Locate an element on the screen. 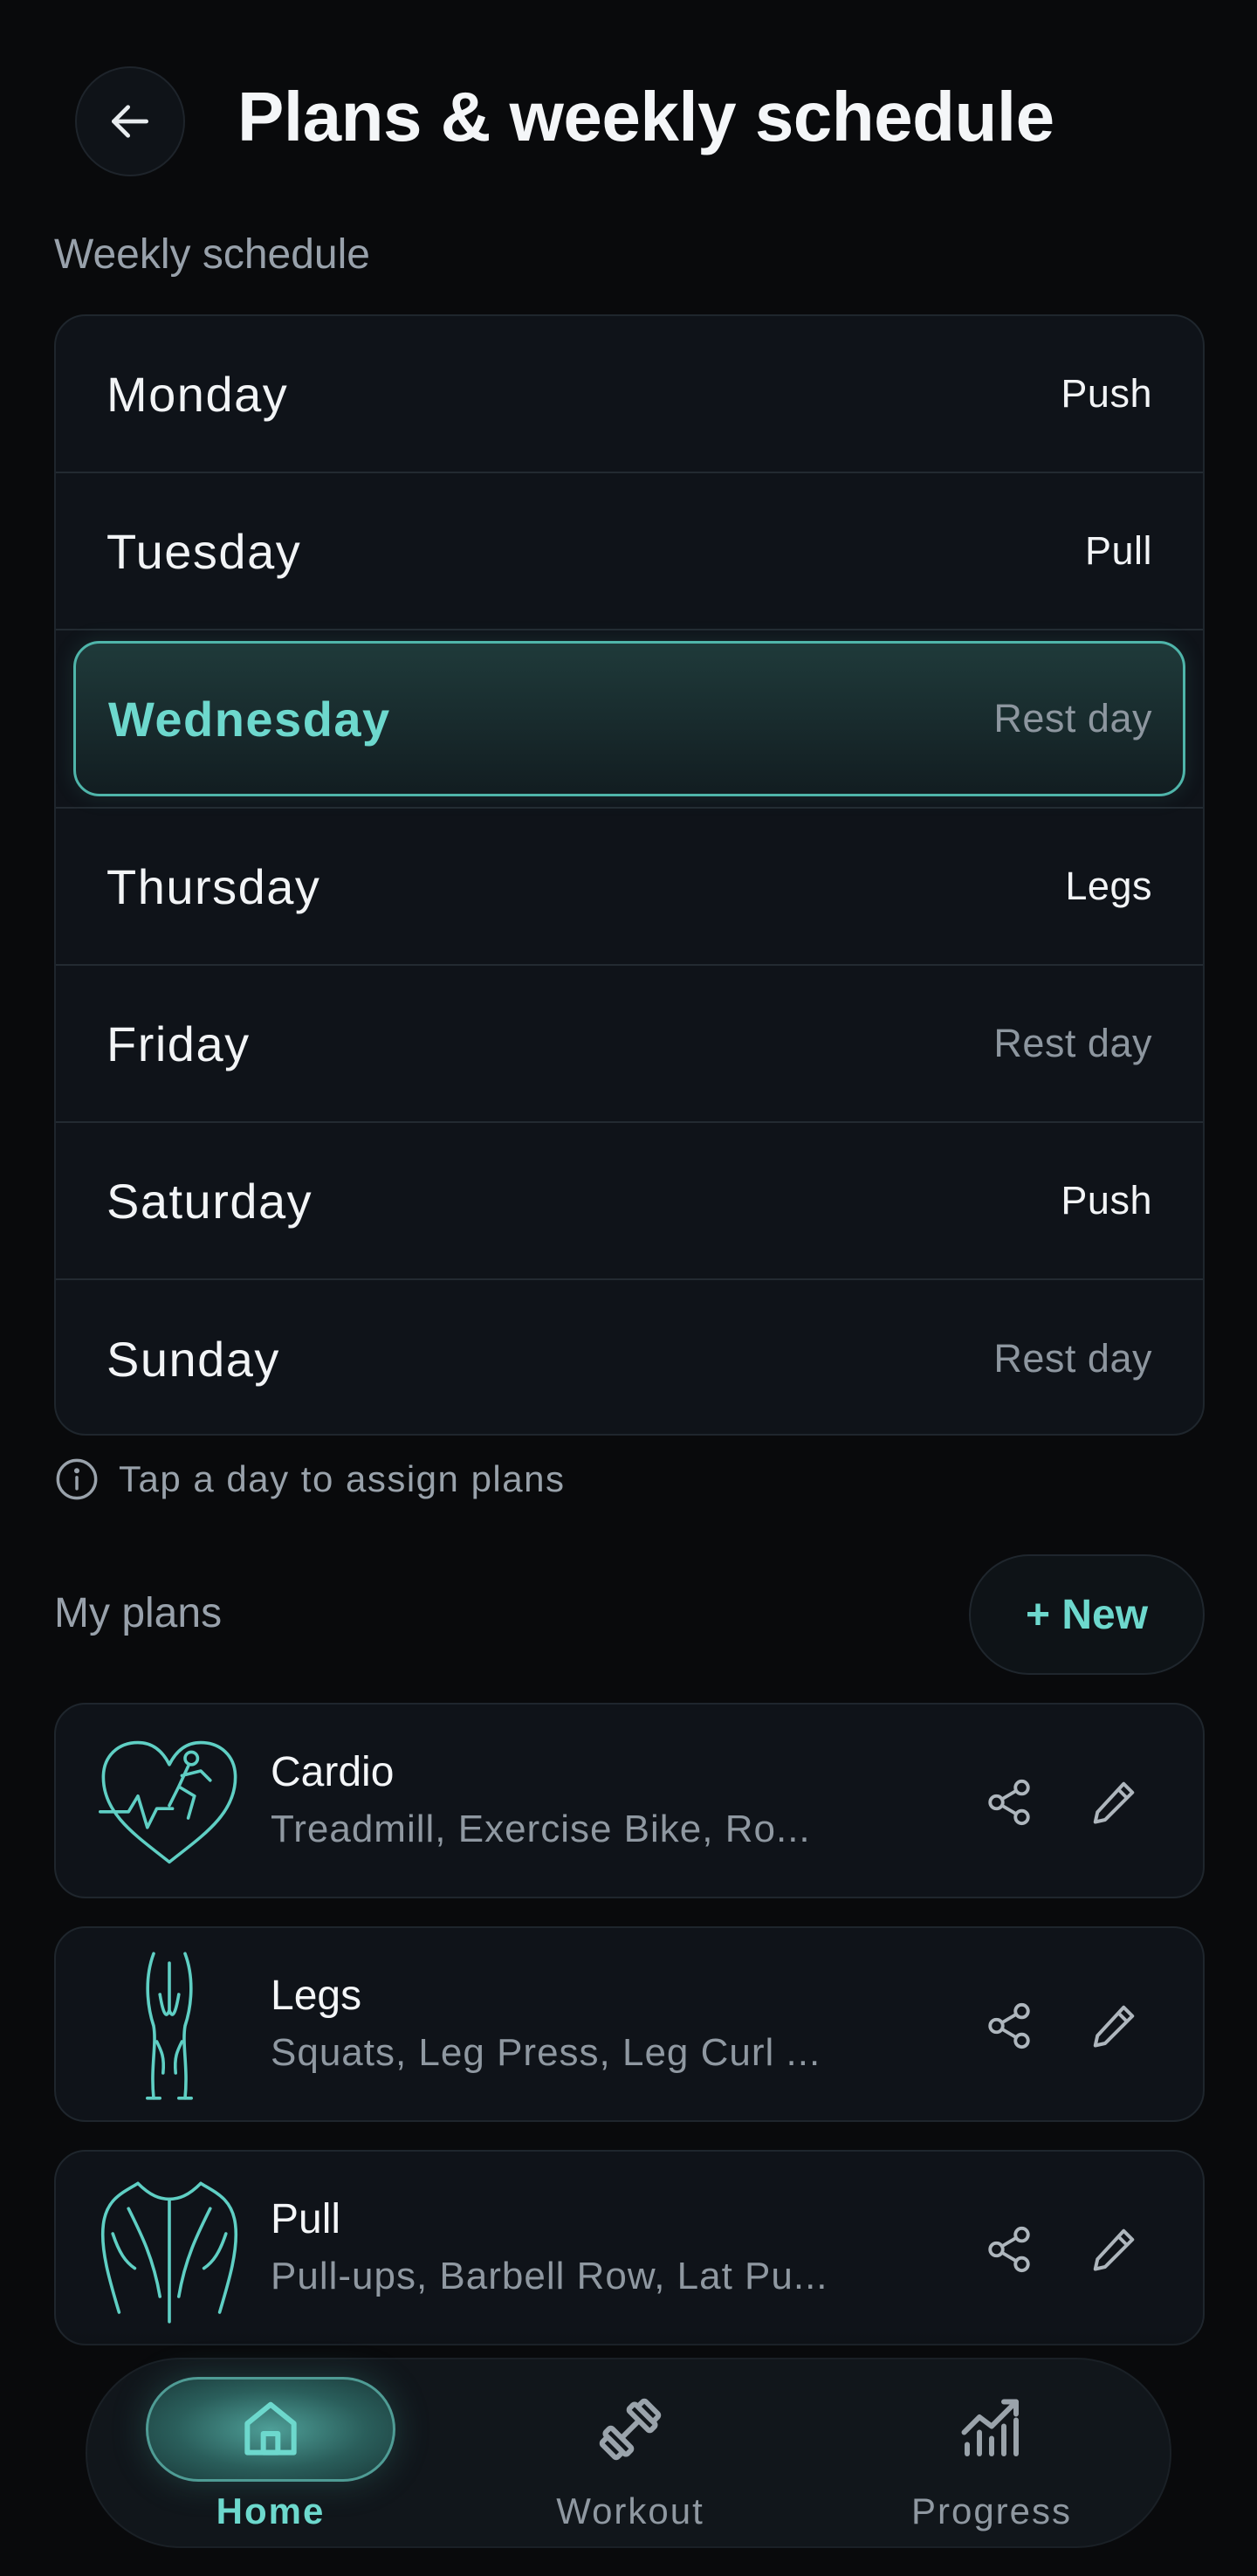  plan-name: Legs is located at coordinates (316, 1996).